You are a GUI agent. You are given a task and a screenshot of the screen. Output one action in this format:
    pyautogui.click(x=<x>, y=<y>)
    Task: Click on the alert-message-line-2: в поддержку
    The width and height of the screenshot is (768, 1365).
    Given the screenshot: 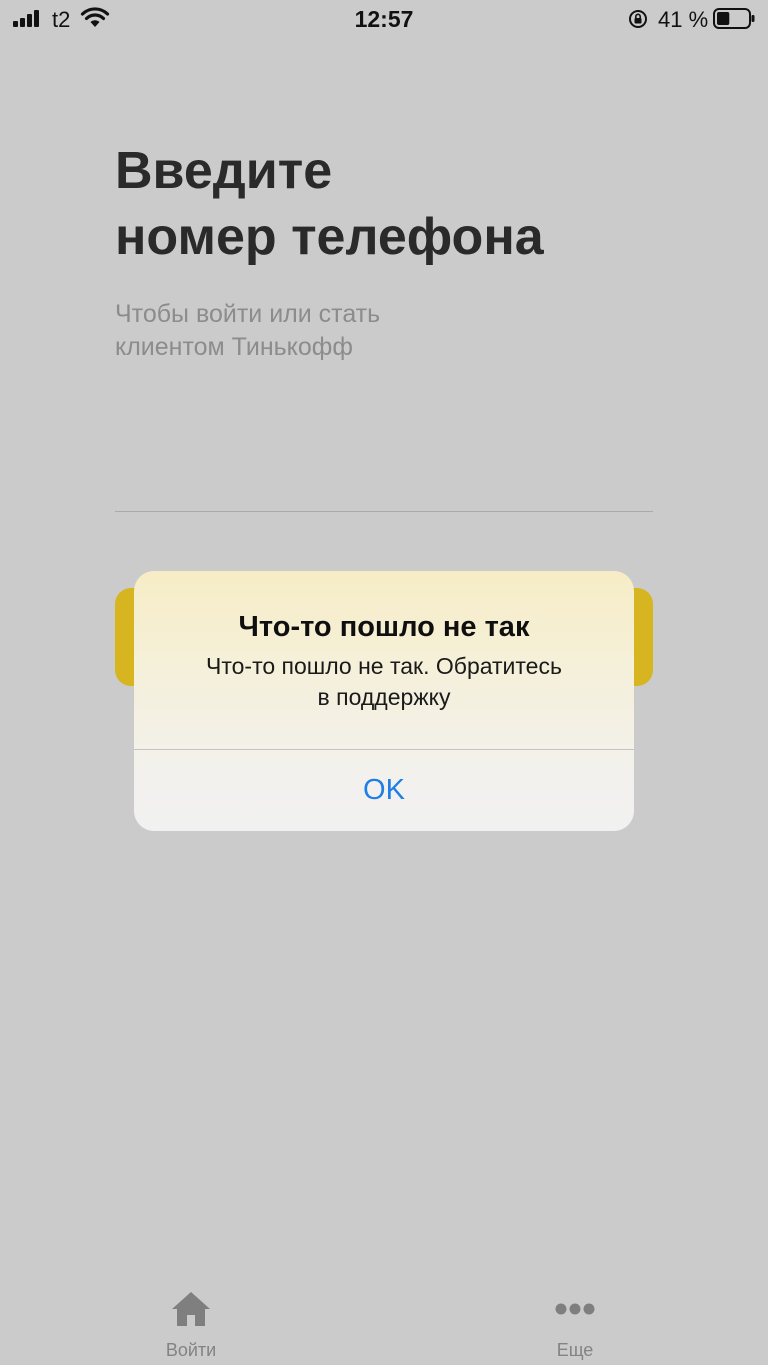 What is the action you would take?
    pyautogui.click(x=384, y=697)
    